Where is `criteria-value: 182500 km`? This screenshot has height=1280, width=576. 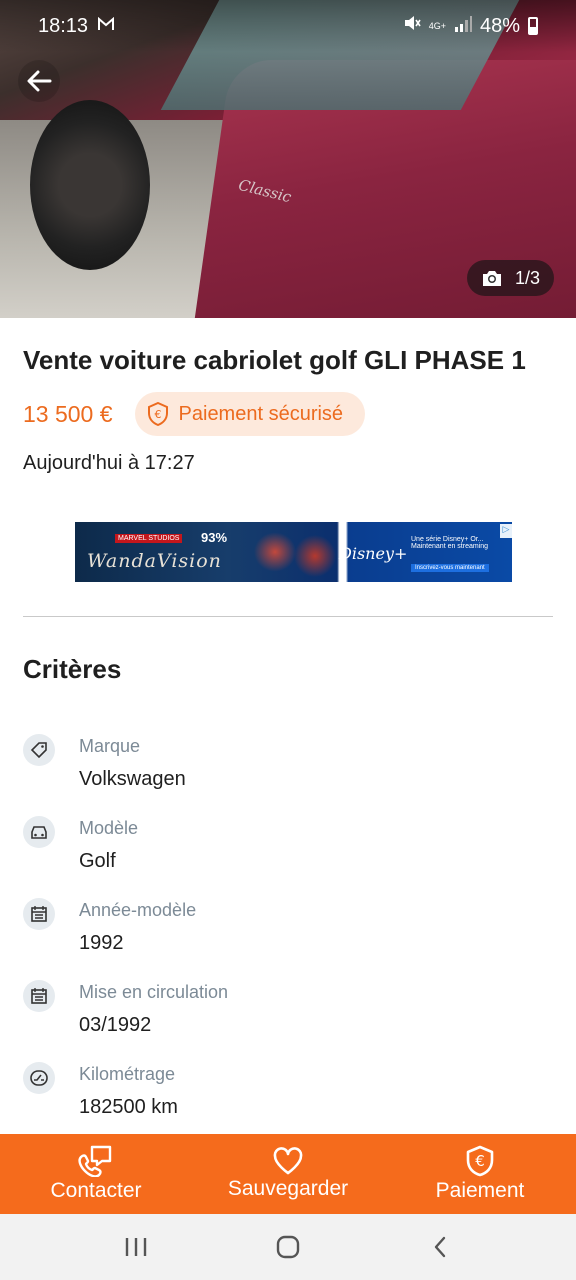
criteria-value: 182500 km is located at coordinates (128, 1107).